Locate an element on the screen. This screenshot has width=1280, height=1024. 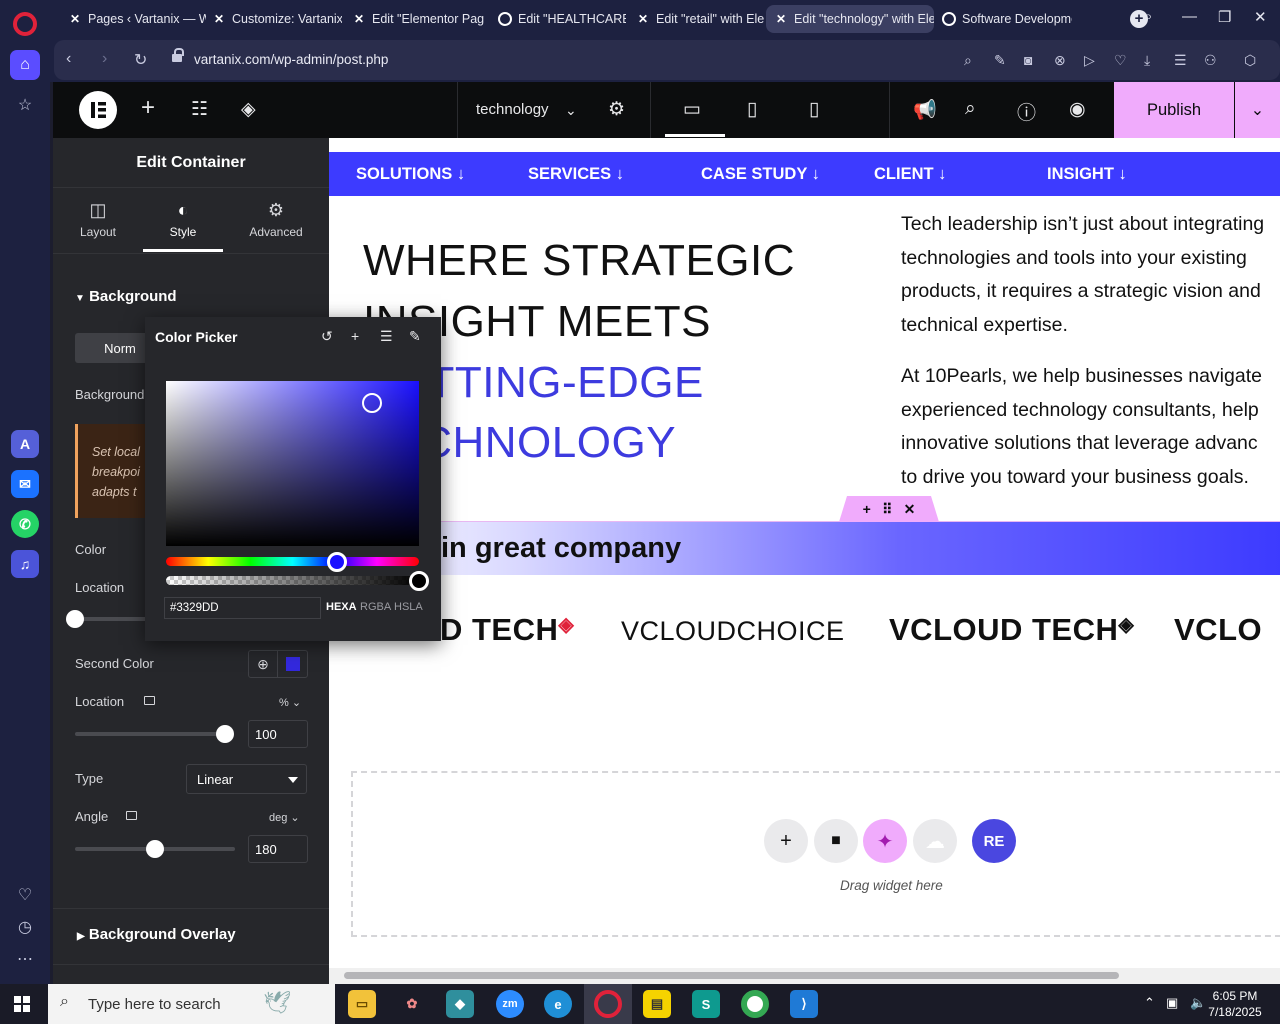
extension-box-icon: ⬡ is located at coordinates (1250, 60).